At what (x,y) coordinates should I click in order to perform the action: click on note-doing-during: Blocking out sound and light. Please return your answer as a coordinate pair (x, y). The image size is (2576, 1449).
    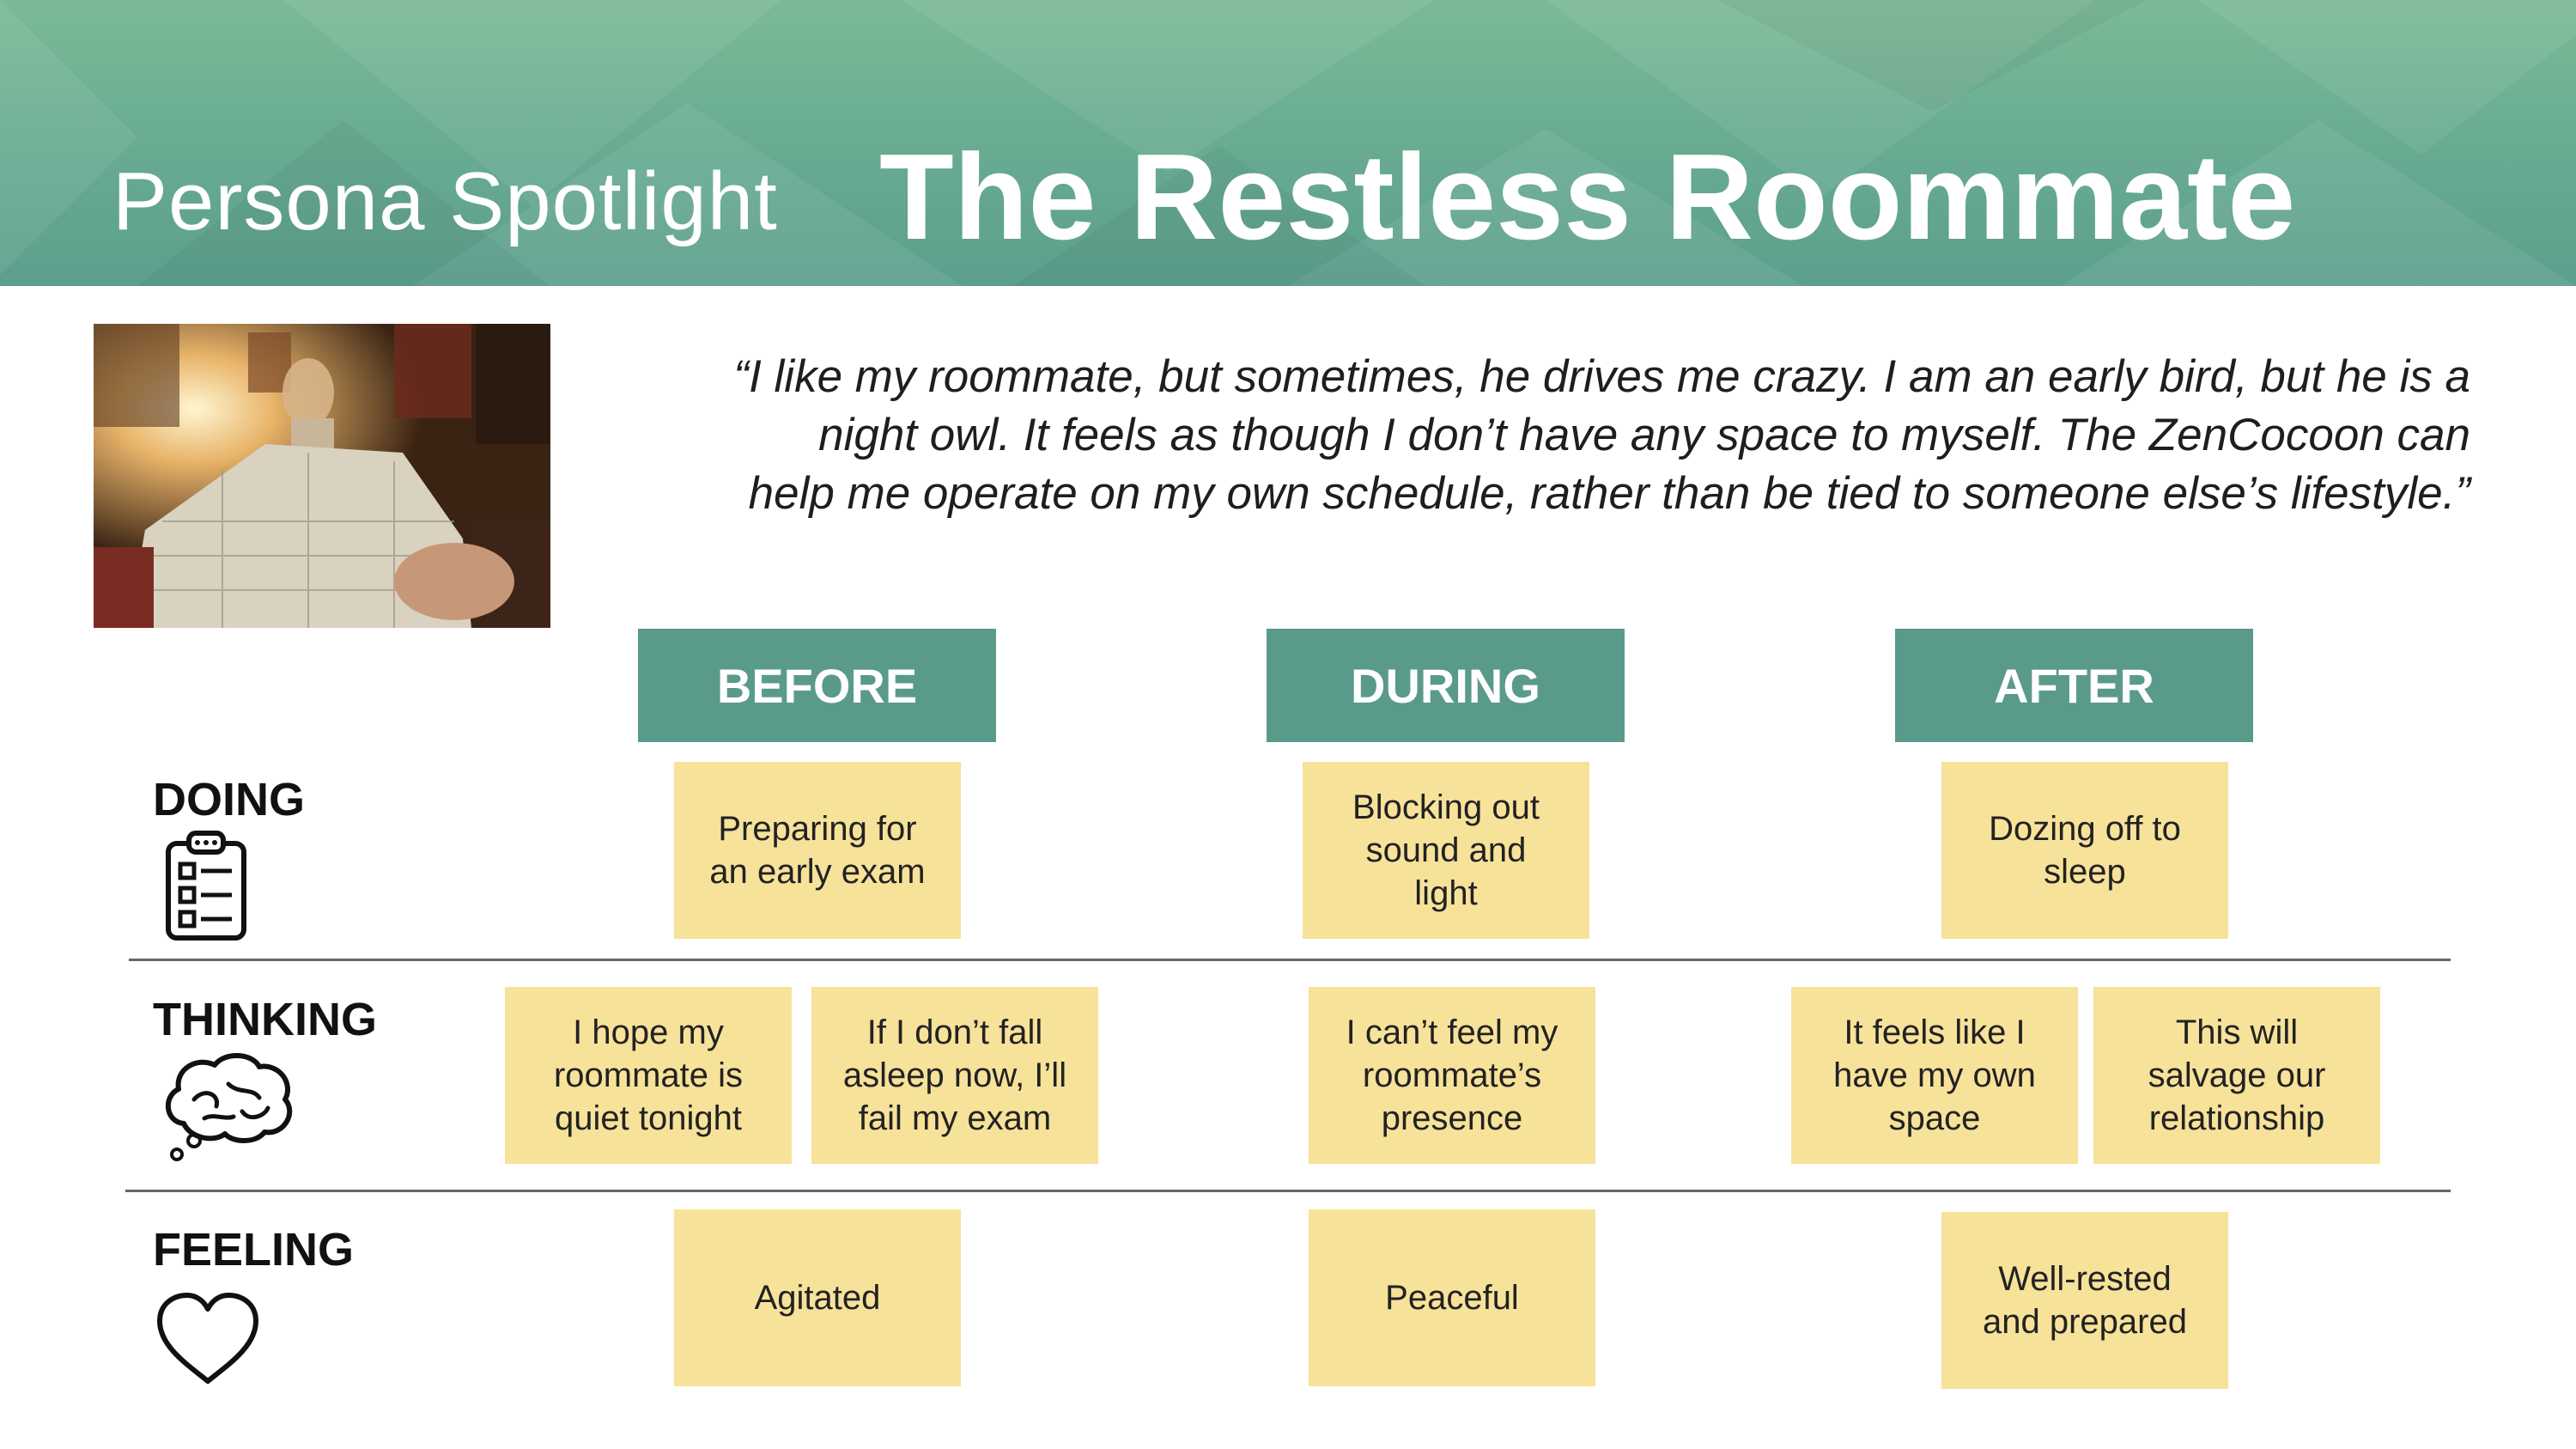
    Looking at the image, I should click on (1446, 850).